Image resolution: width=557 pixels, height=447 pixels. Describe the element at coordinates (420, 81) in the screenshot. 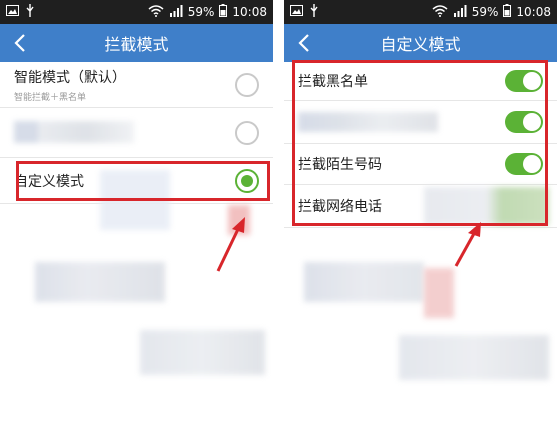

I see `switch-row-blacklist: 拦截黑名单` at that location.